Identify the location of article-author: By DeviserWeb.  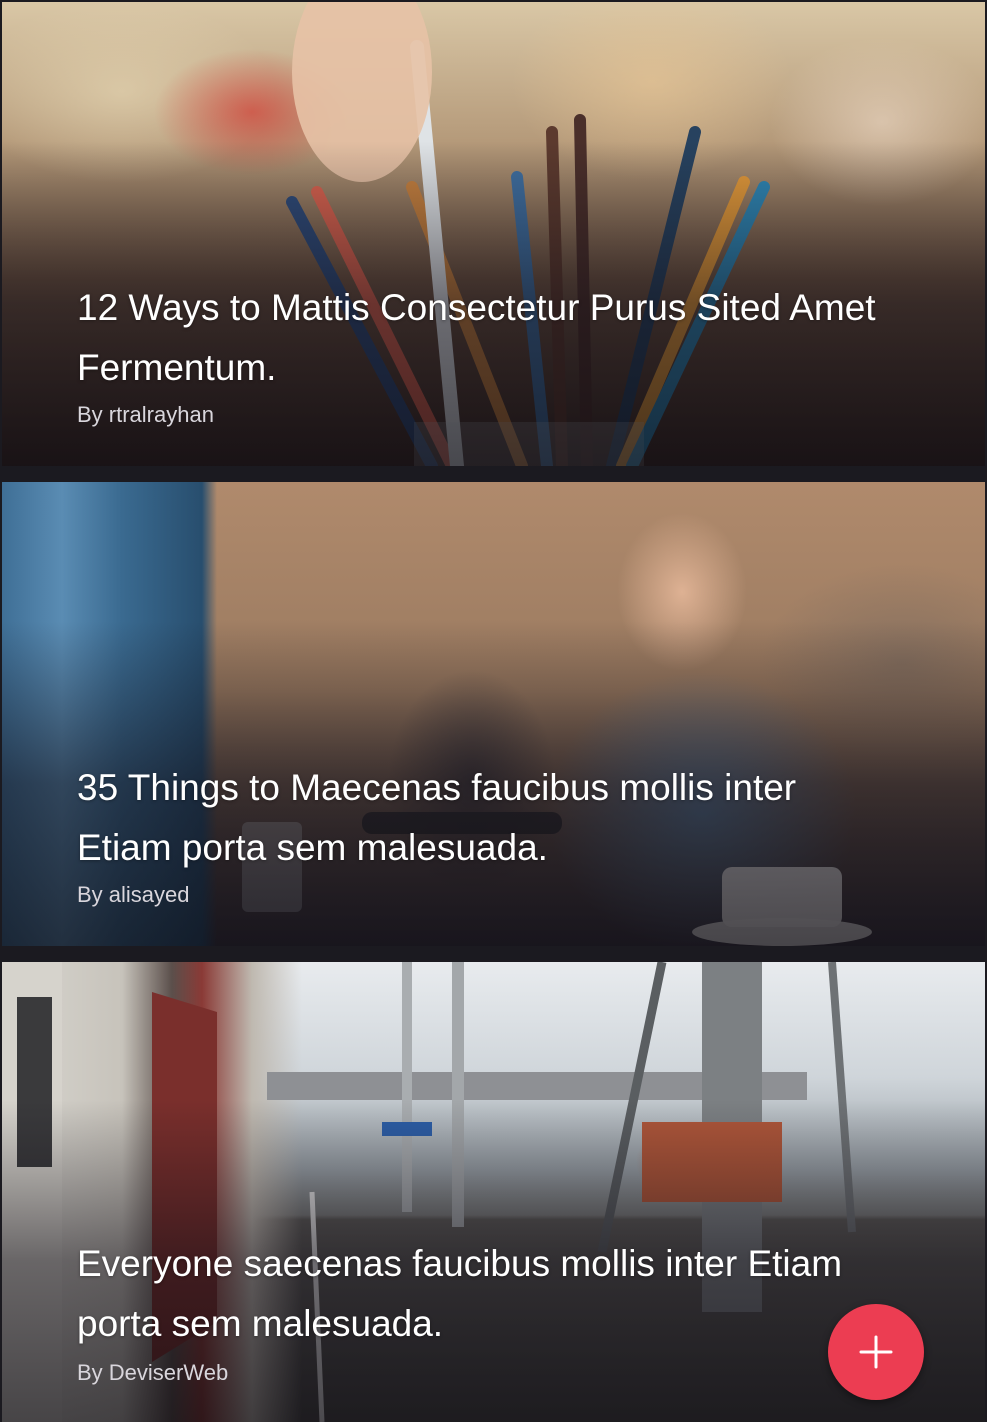
(153, 1372).